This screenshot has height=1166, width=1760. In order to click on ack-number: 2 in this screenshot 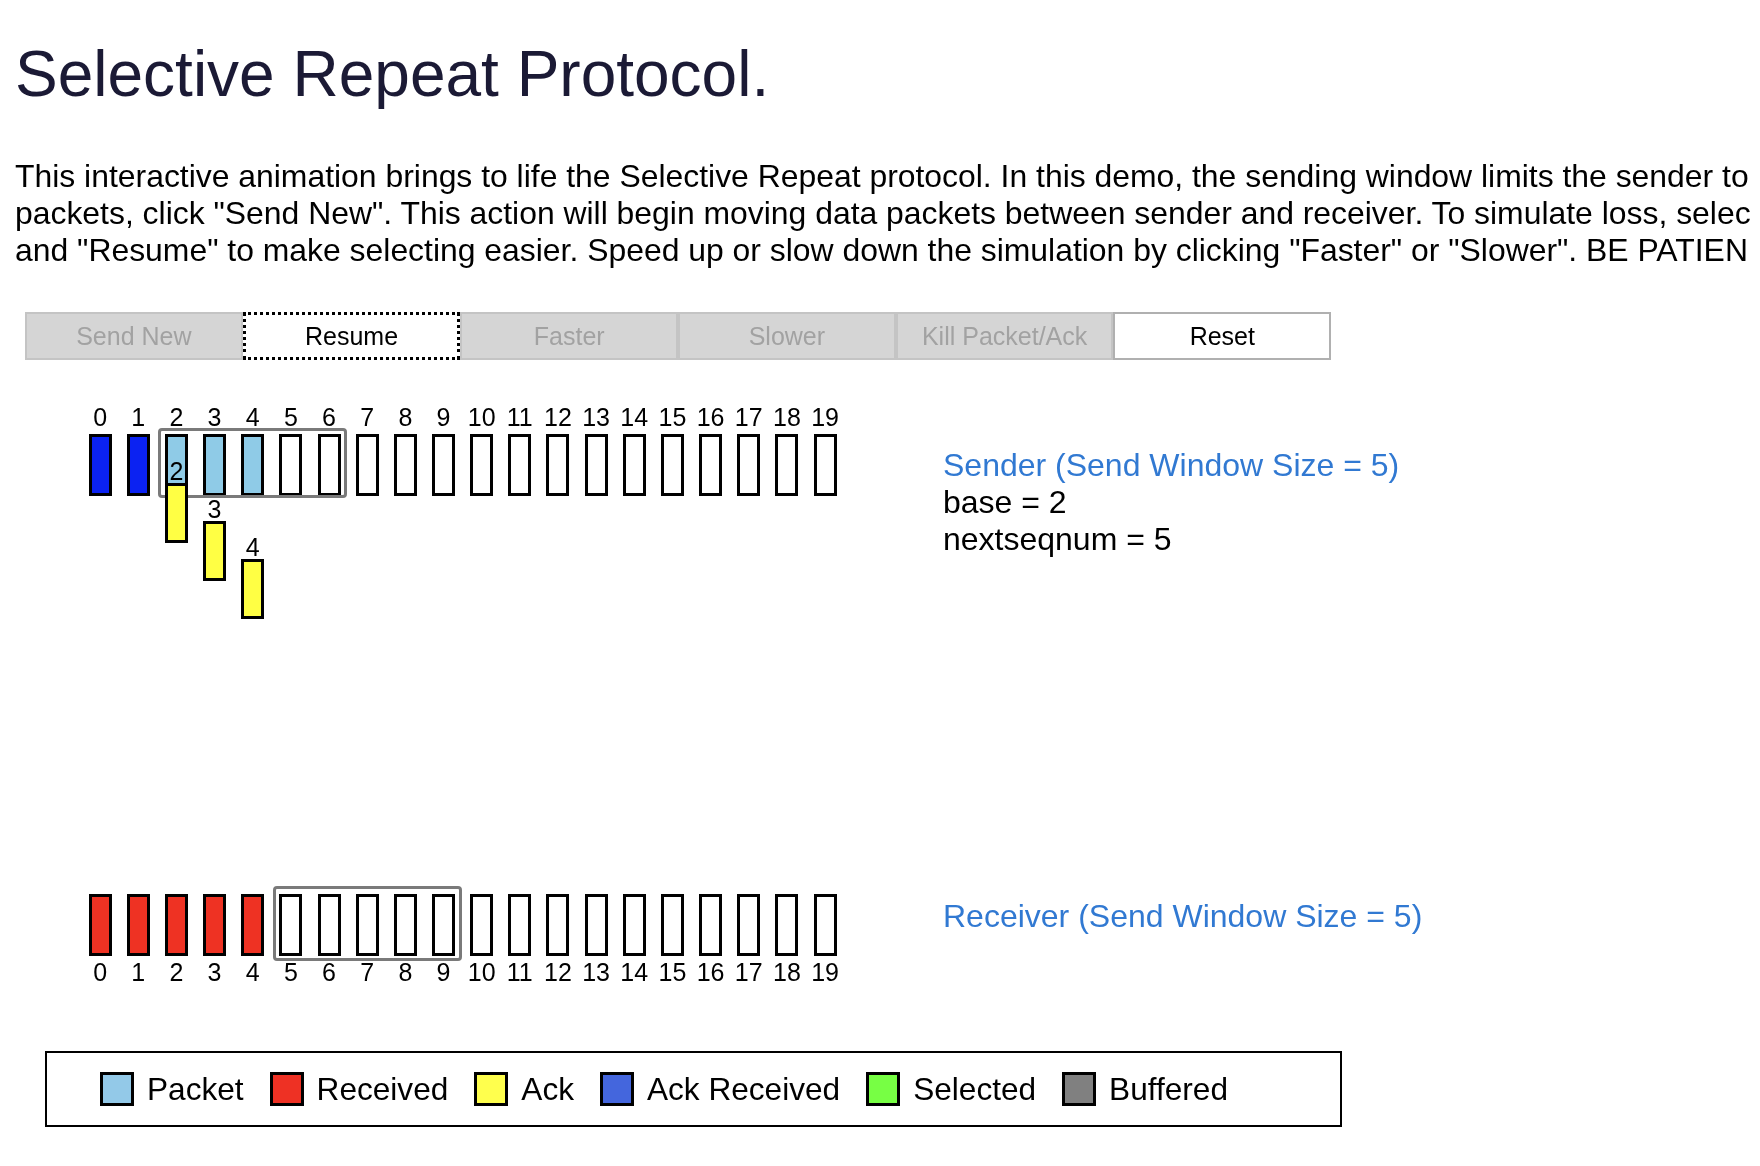, I will do `click(176, 471)`.